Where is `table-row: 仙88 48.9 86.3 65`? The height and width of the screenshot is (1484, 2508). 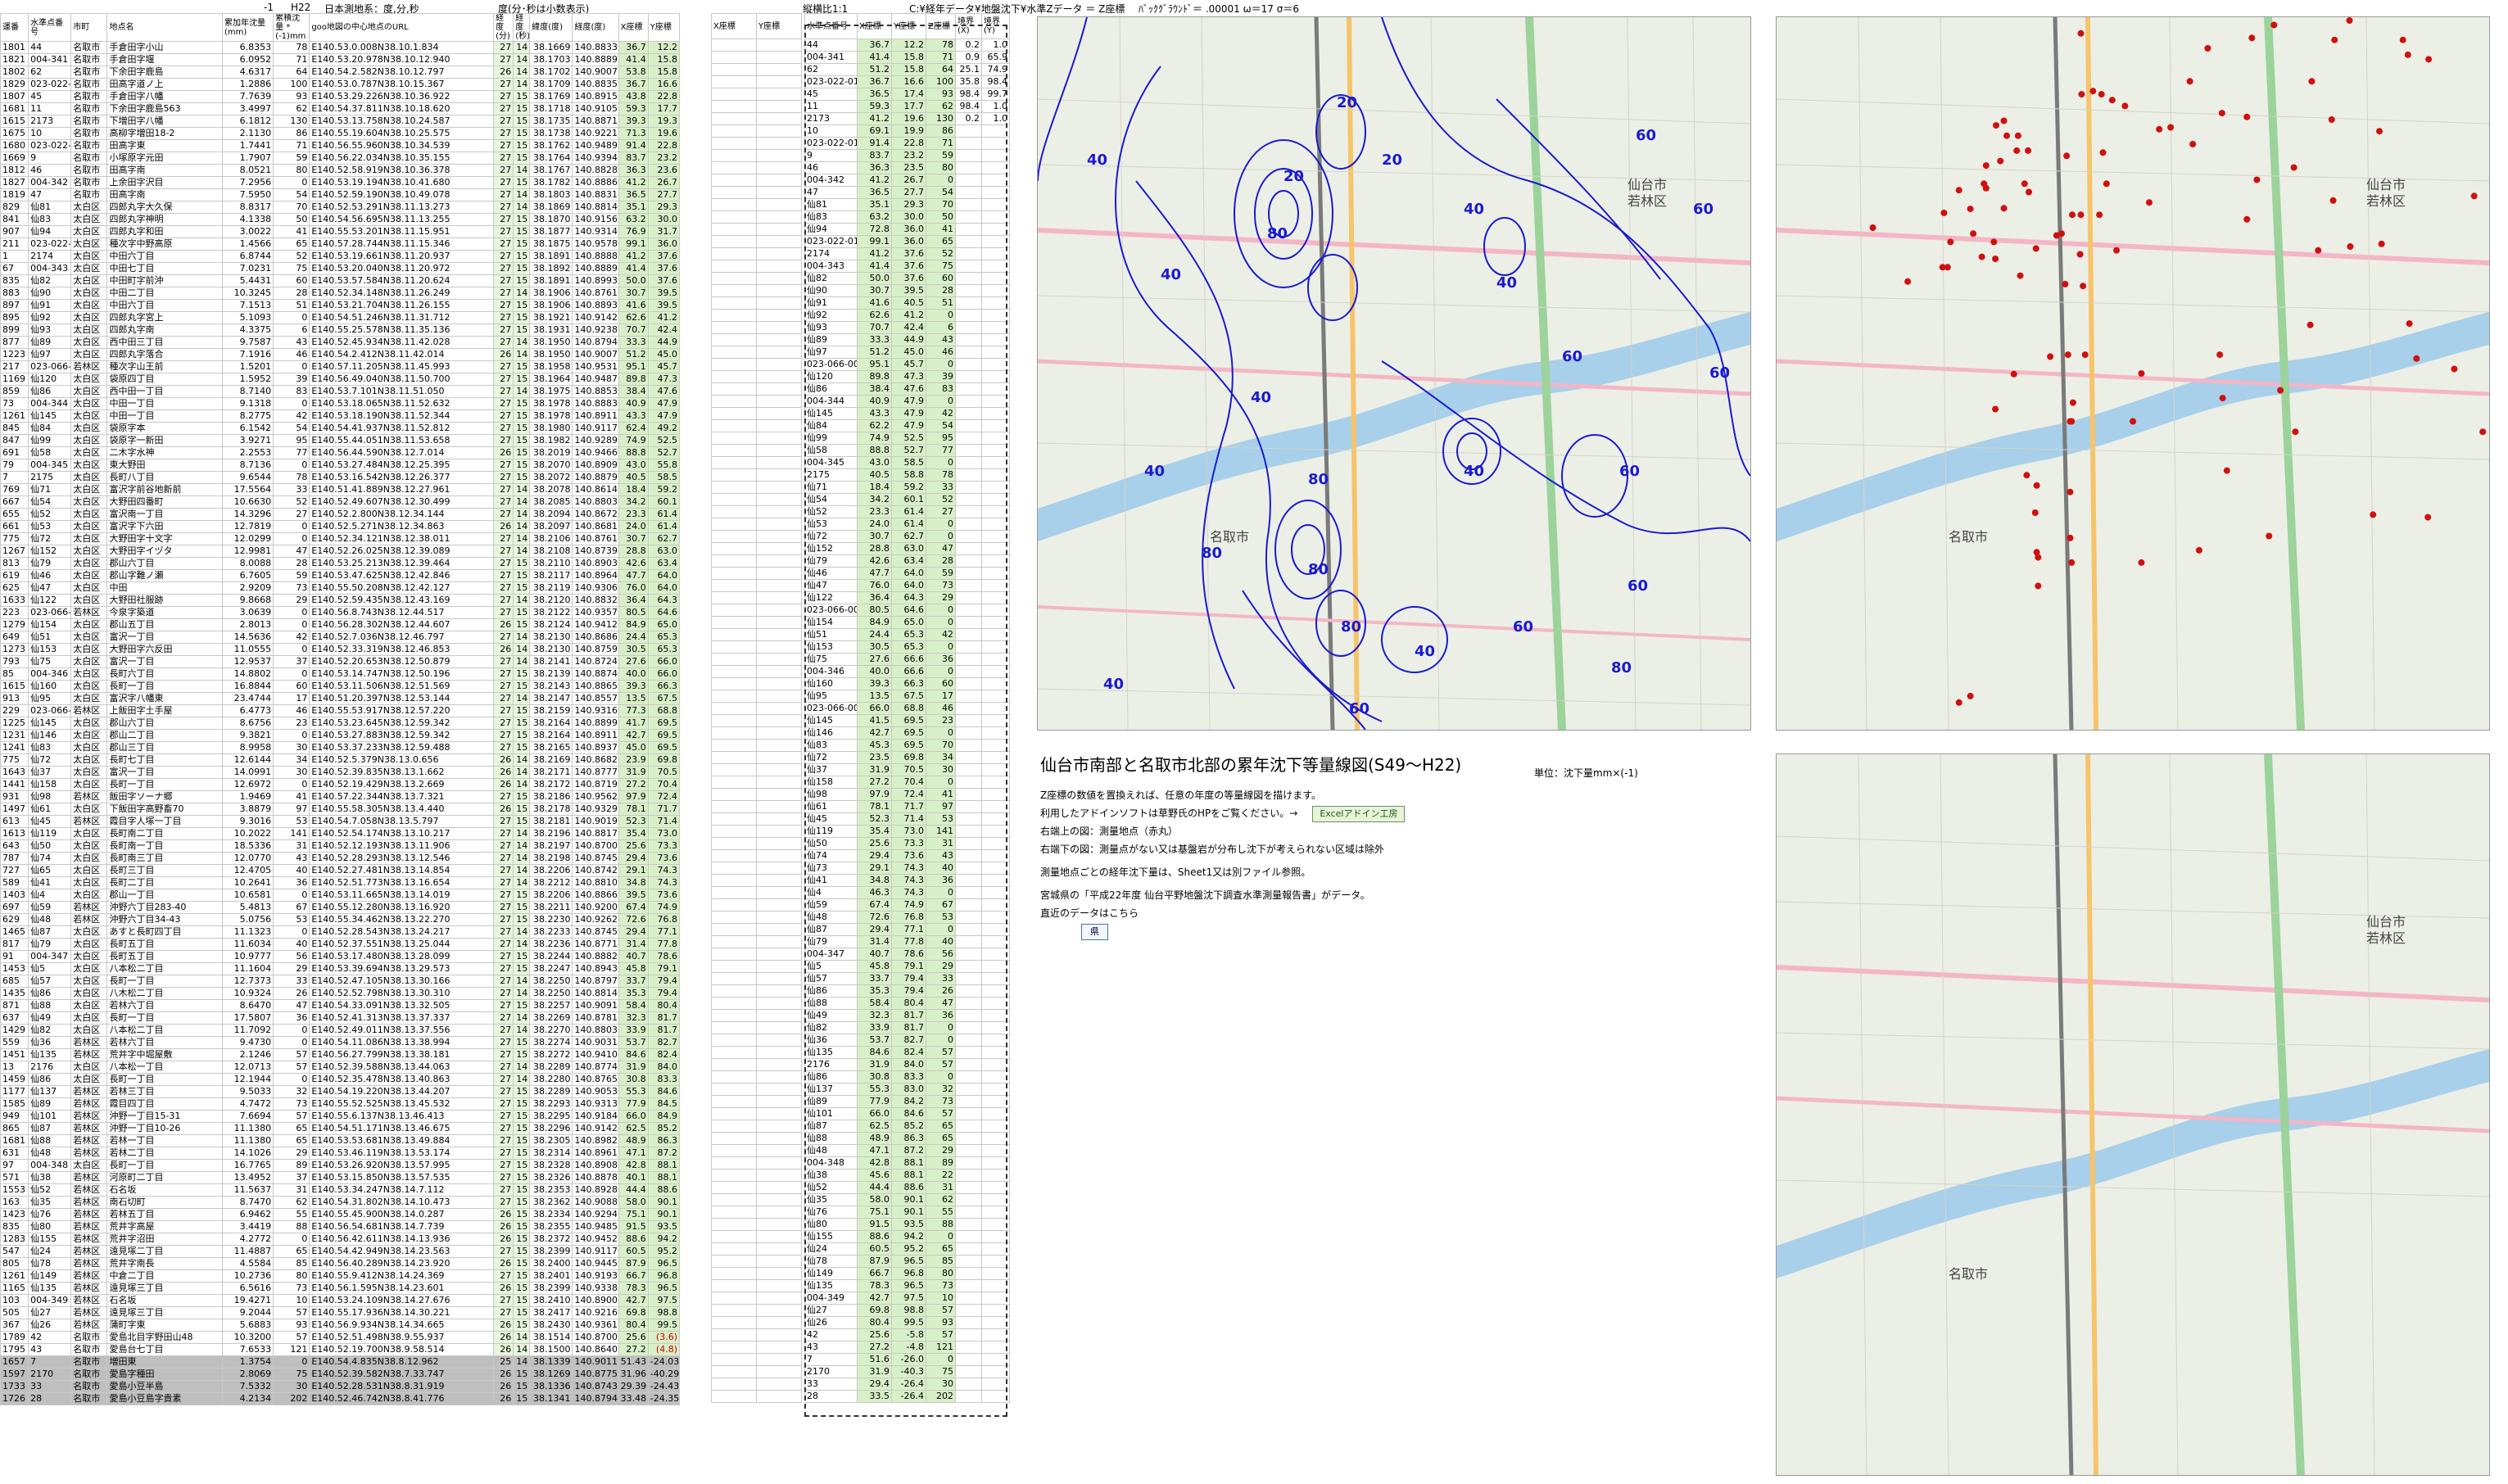
table-row: 仙88 48.9 86.3 65 is located at coordinates (907, 1138).